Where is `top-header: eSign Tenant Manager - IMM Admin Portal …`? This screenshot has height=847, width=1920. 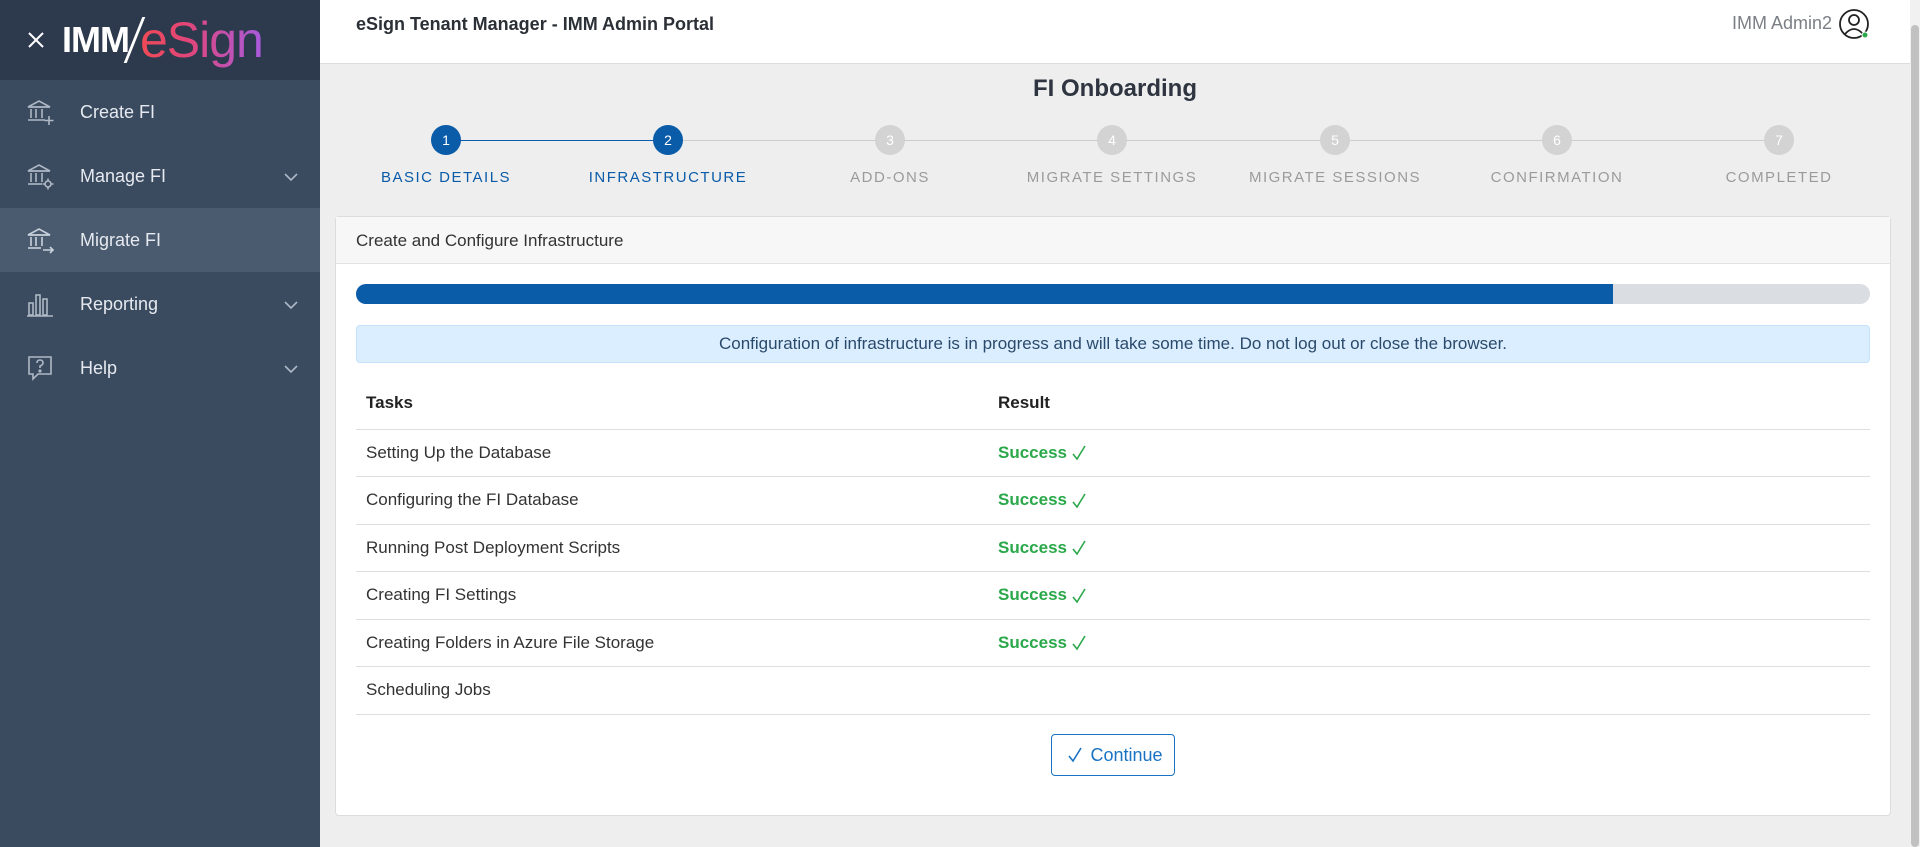
top-header: eSign Tenant Manager - IMM Admin Portal … is located at coordinates (1115, 32).